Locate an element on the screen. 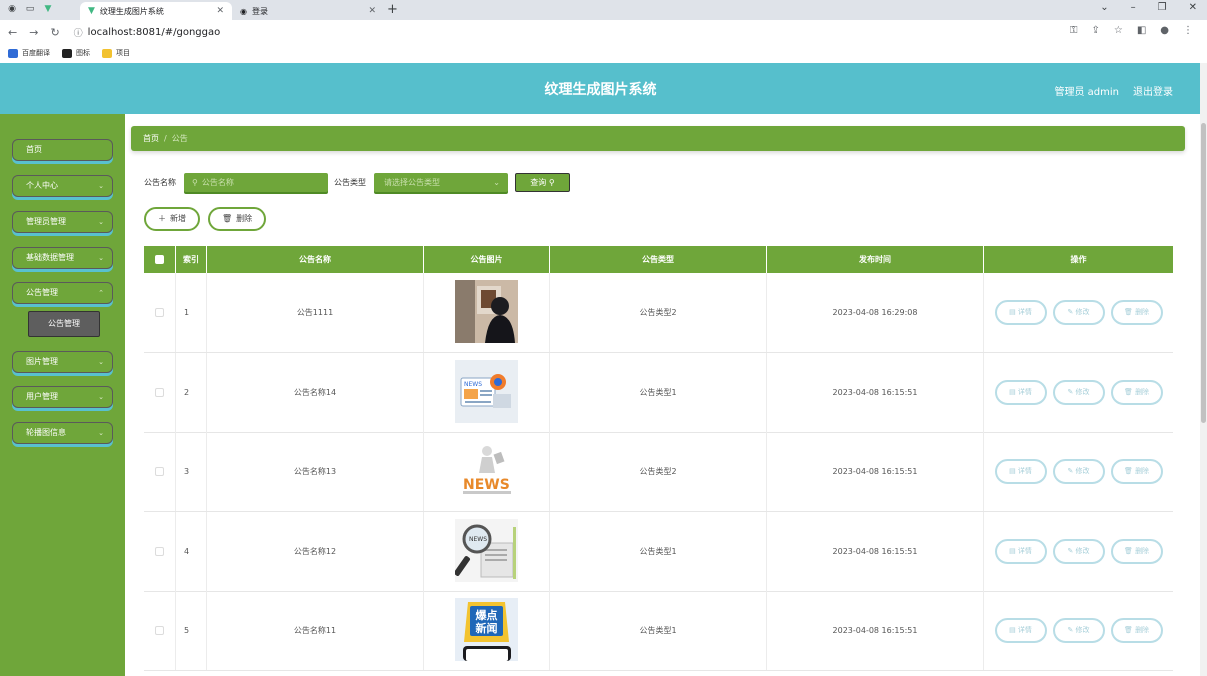  type-cell: 公告类型1 is located at coordinates (658, 392).